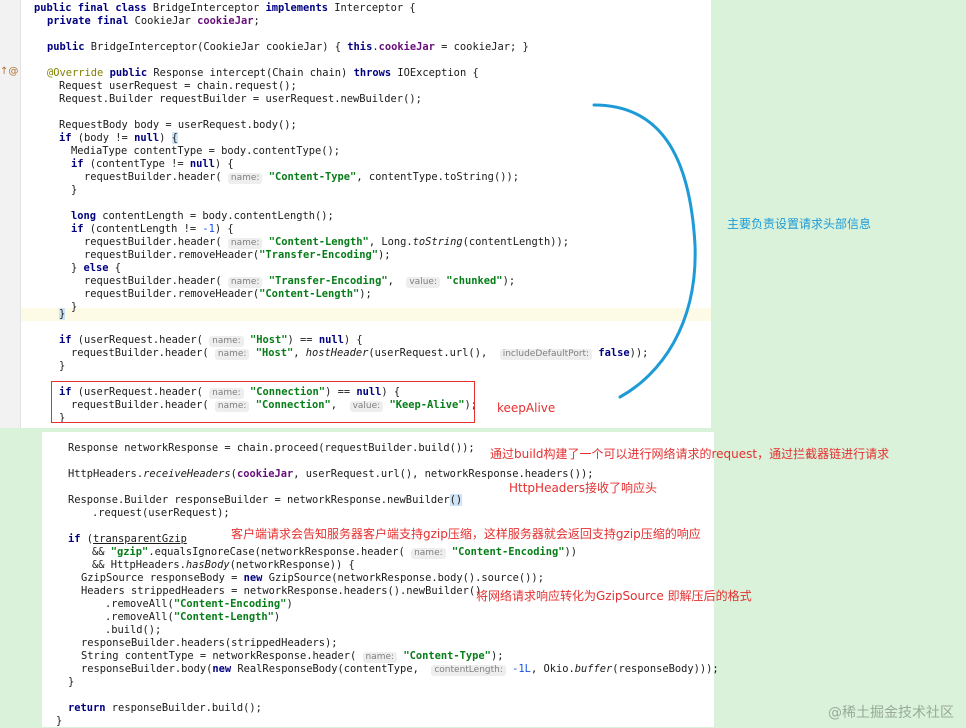 The height and width of the screenshot is (728, 966). Describe the element at coordinates (152, 229) in the screenshot. I see `code-line: if (contentLength != -1) {` at that location.